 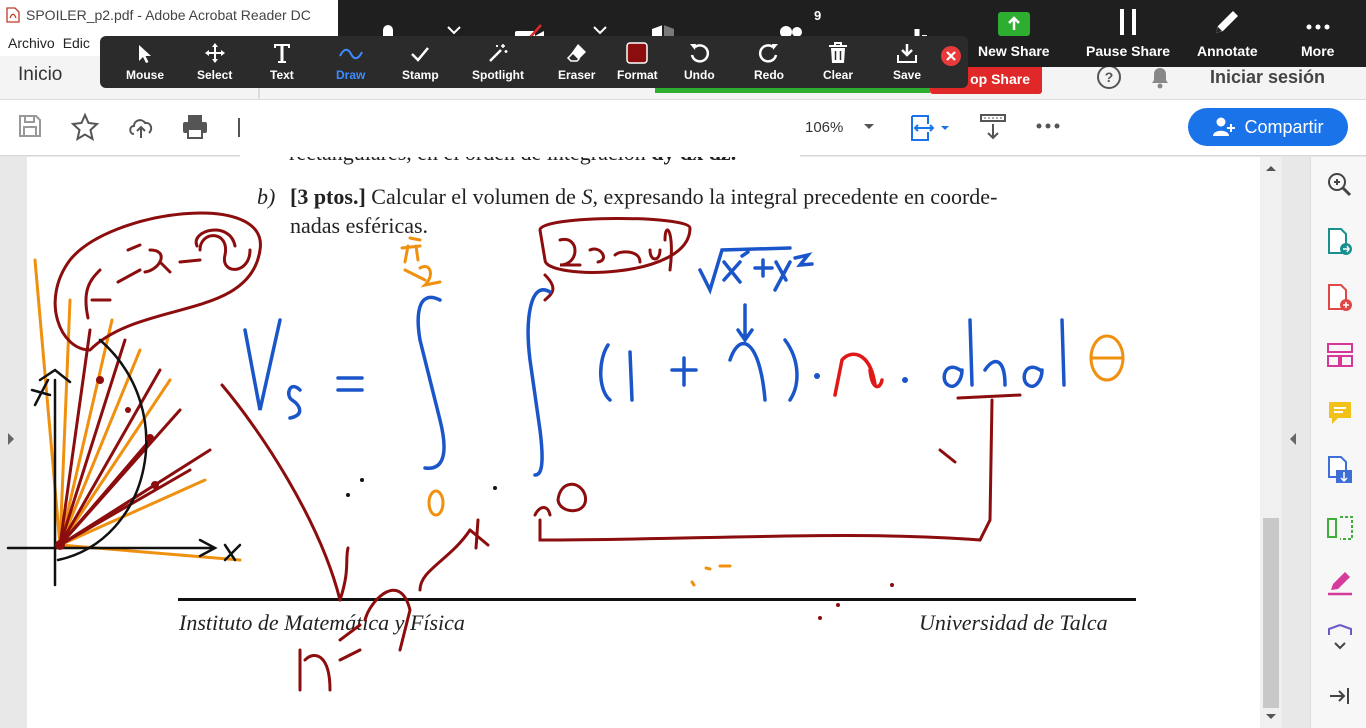 What do you see at coordinates (13, 15) in the screenshot?
I see `pdf-file-icon` at bounding box center [13, 15].